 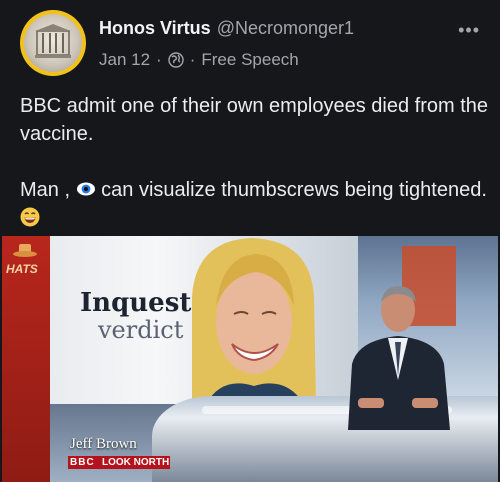 I want to click on corner-logo-label: HATS, so click(x=22, y=269).